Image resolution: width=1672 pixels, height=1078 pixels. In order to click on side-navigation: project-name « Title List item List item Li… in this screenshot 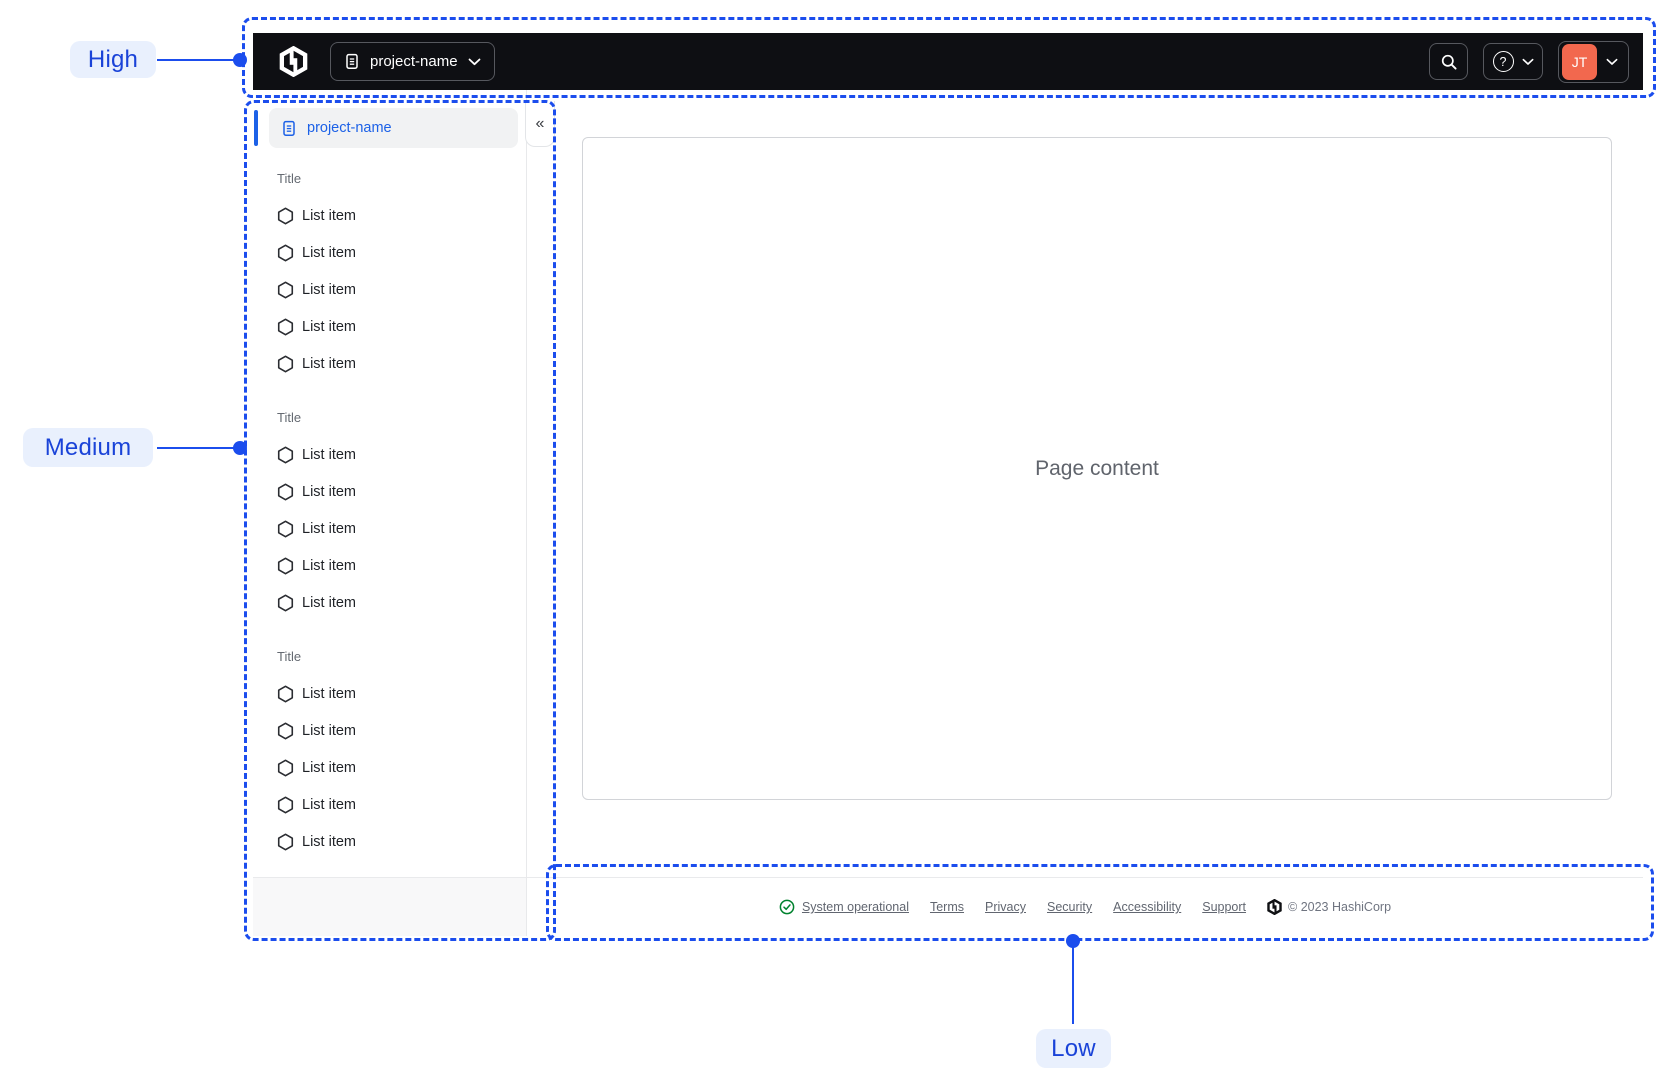, I will do `click(404, 513)`.